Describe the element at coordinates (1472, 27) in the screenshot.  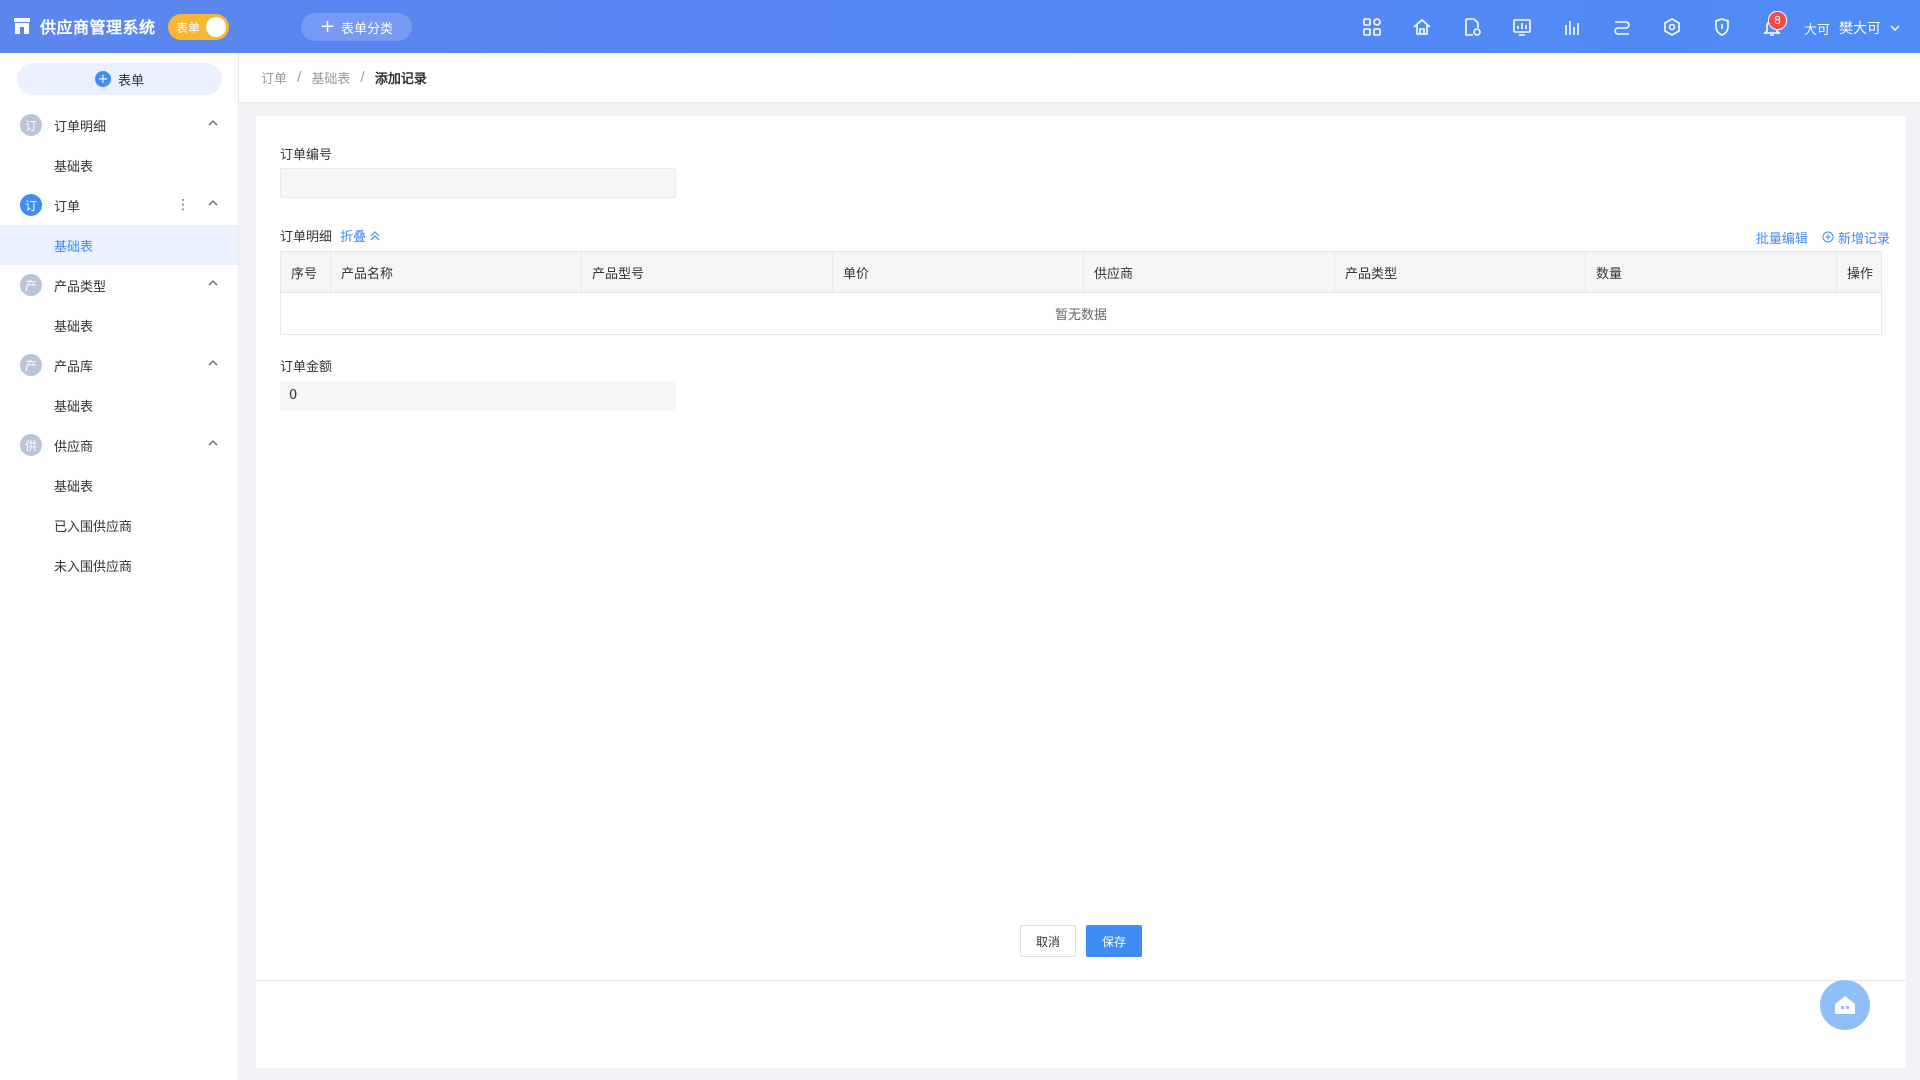
I see `document-settings-icon` at that location.